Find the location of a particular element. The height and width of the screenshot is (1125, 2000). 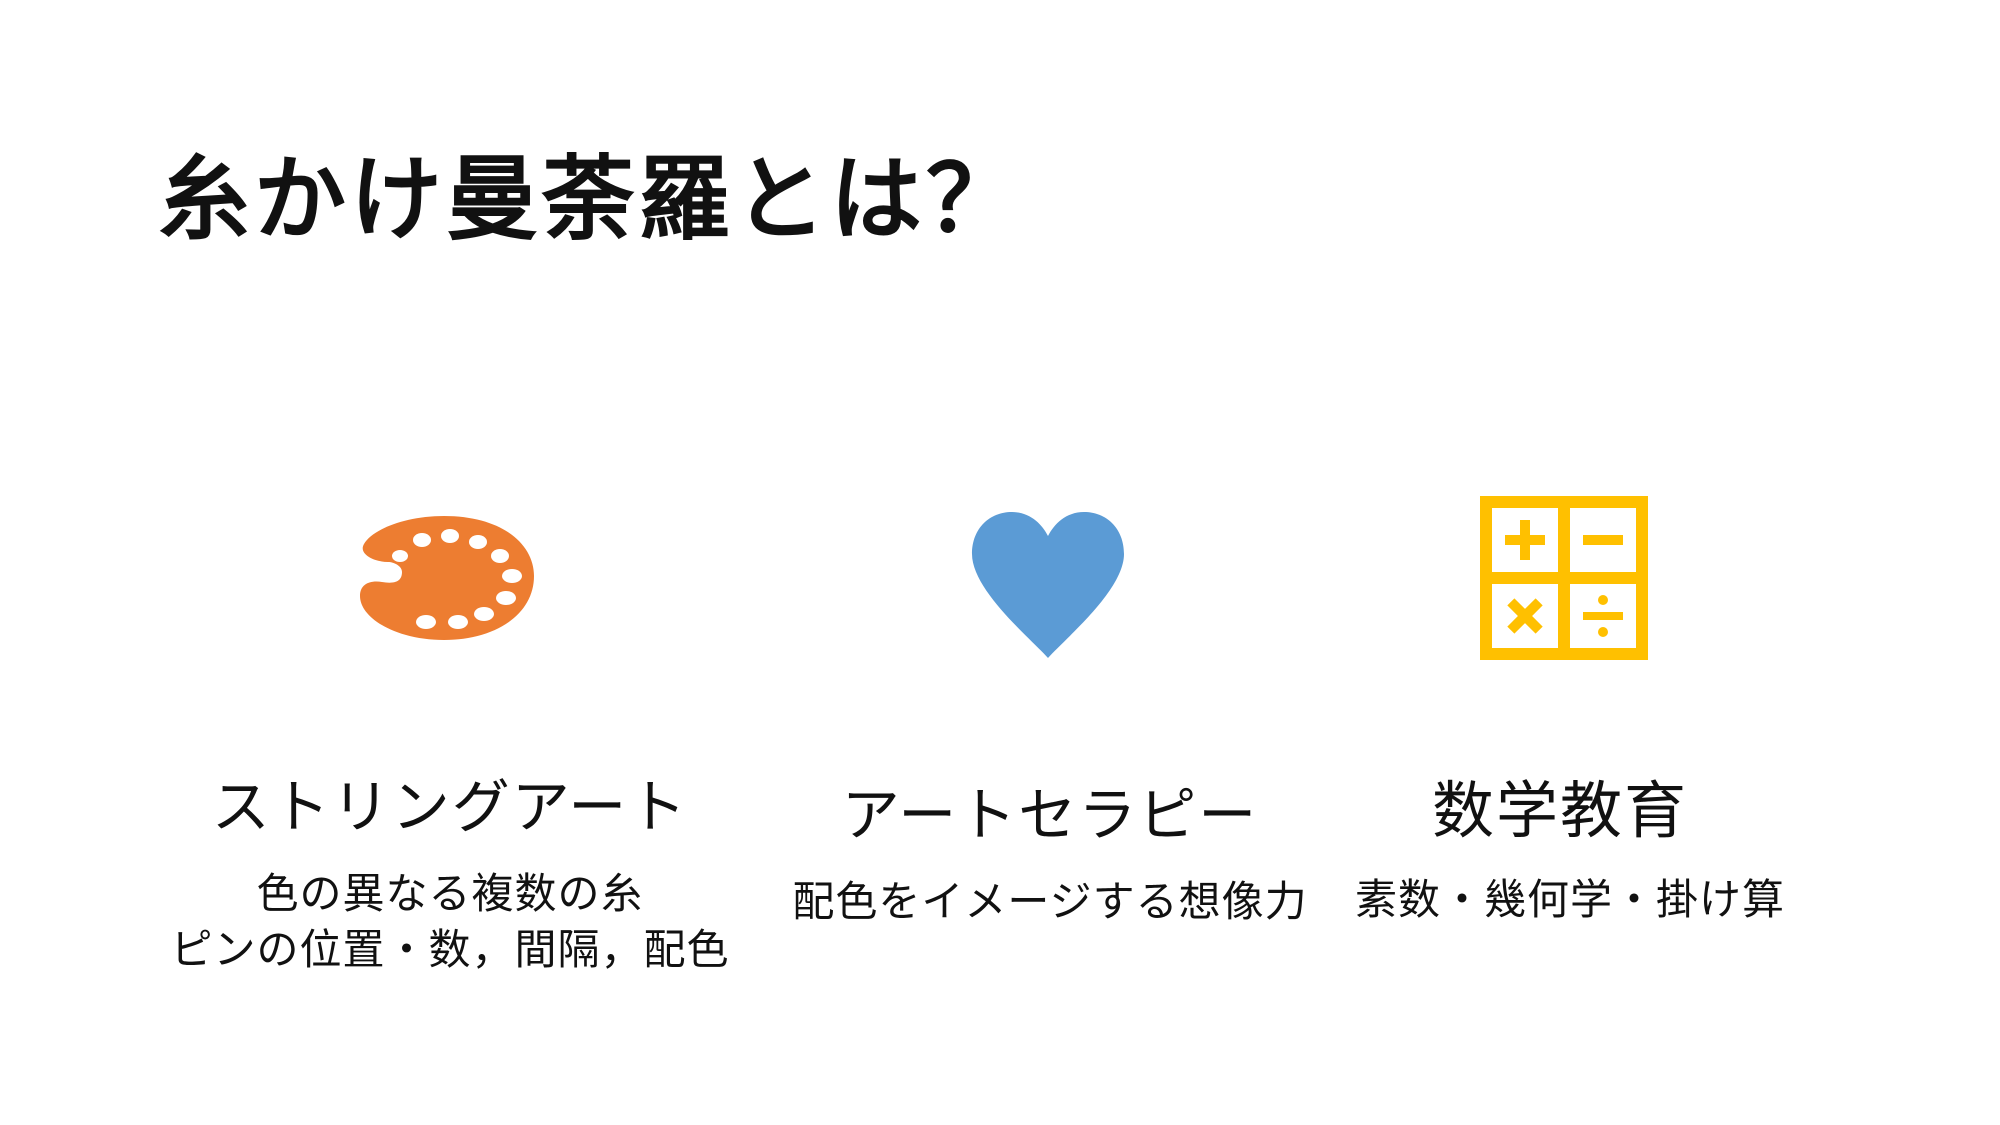

description-art-therapy: 配色をイメージする想像力 is located at coordinates (1050, 902).